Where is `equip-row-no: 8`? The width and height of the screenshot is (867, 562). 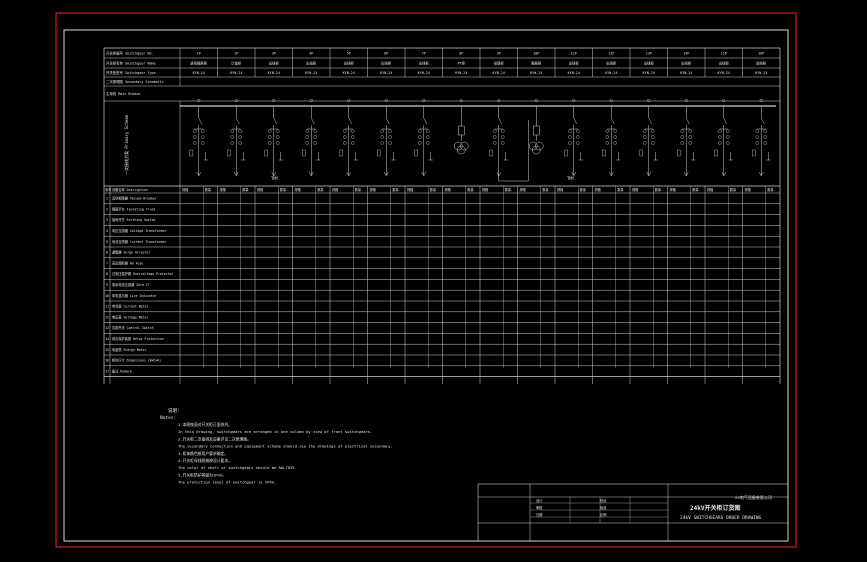
equip-row-no: 8 is located at coordinates (107, 274).